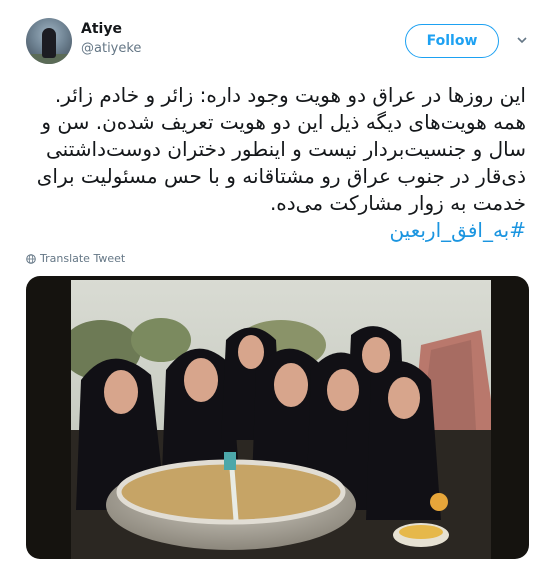 The image size is (546, 566). What do you see at coordinates (111, 48) in the screenshot?
I see `user-handle: @atiyeke` at bounding box center [111, 48].